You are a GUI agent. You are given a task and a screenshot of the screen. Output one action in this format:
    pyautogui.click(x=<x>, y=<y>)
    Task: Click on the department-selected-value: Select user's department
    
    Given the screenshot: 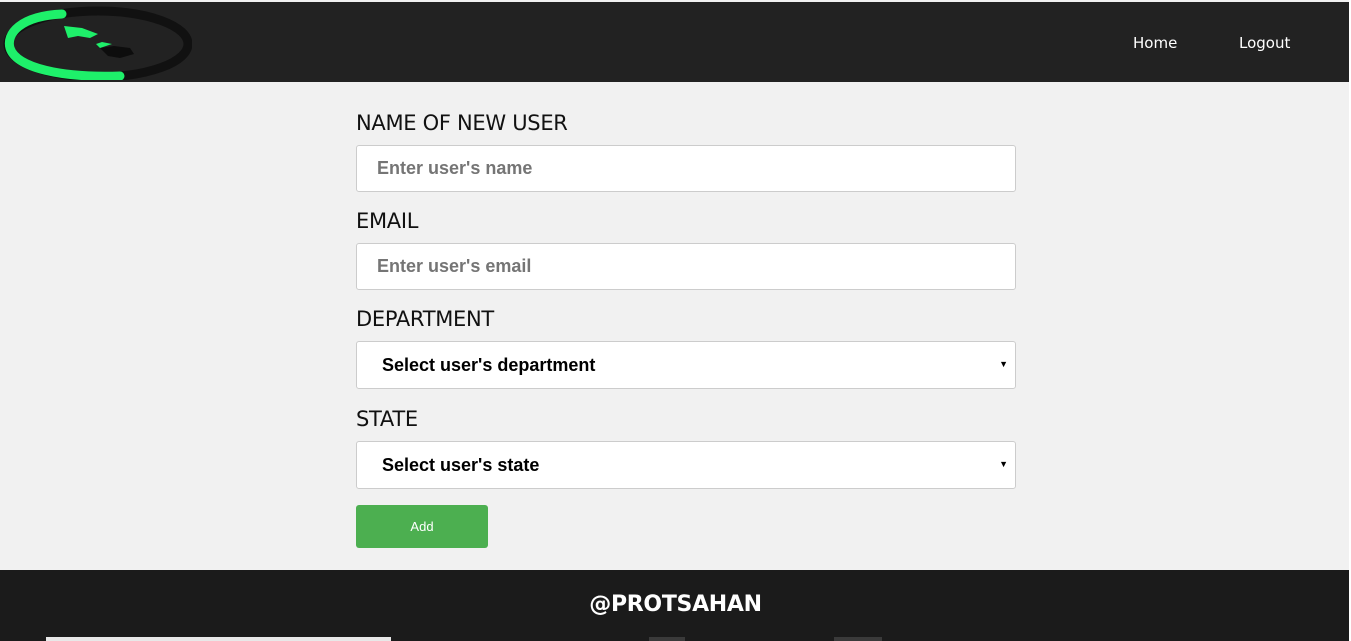 What is the action you would take?
    pyautogui.click(x=489, y=365)
    